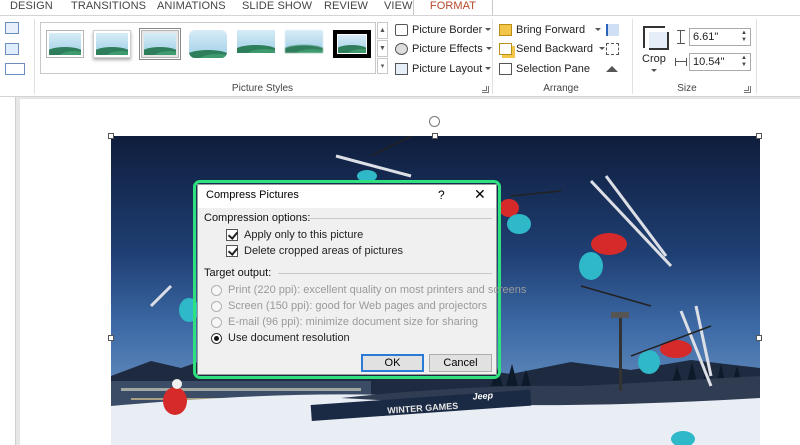 Image resolution: width=800 pixels, height=445 pixels. What do you see at coordinates (505, 30) in the screenshot?
I see `bring-forward-icon` at bounding box center [505, 30].